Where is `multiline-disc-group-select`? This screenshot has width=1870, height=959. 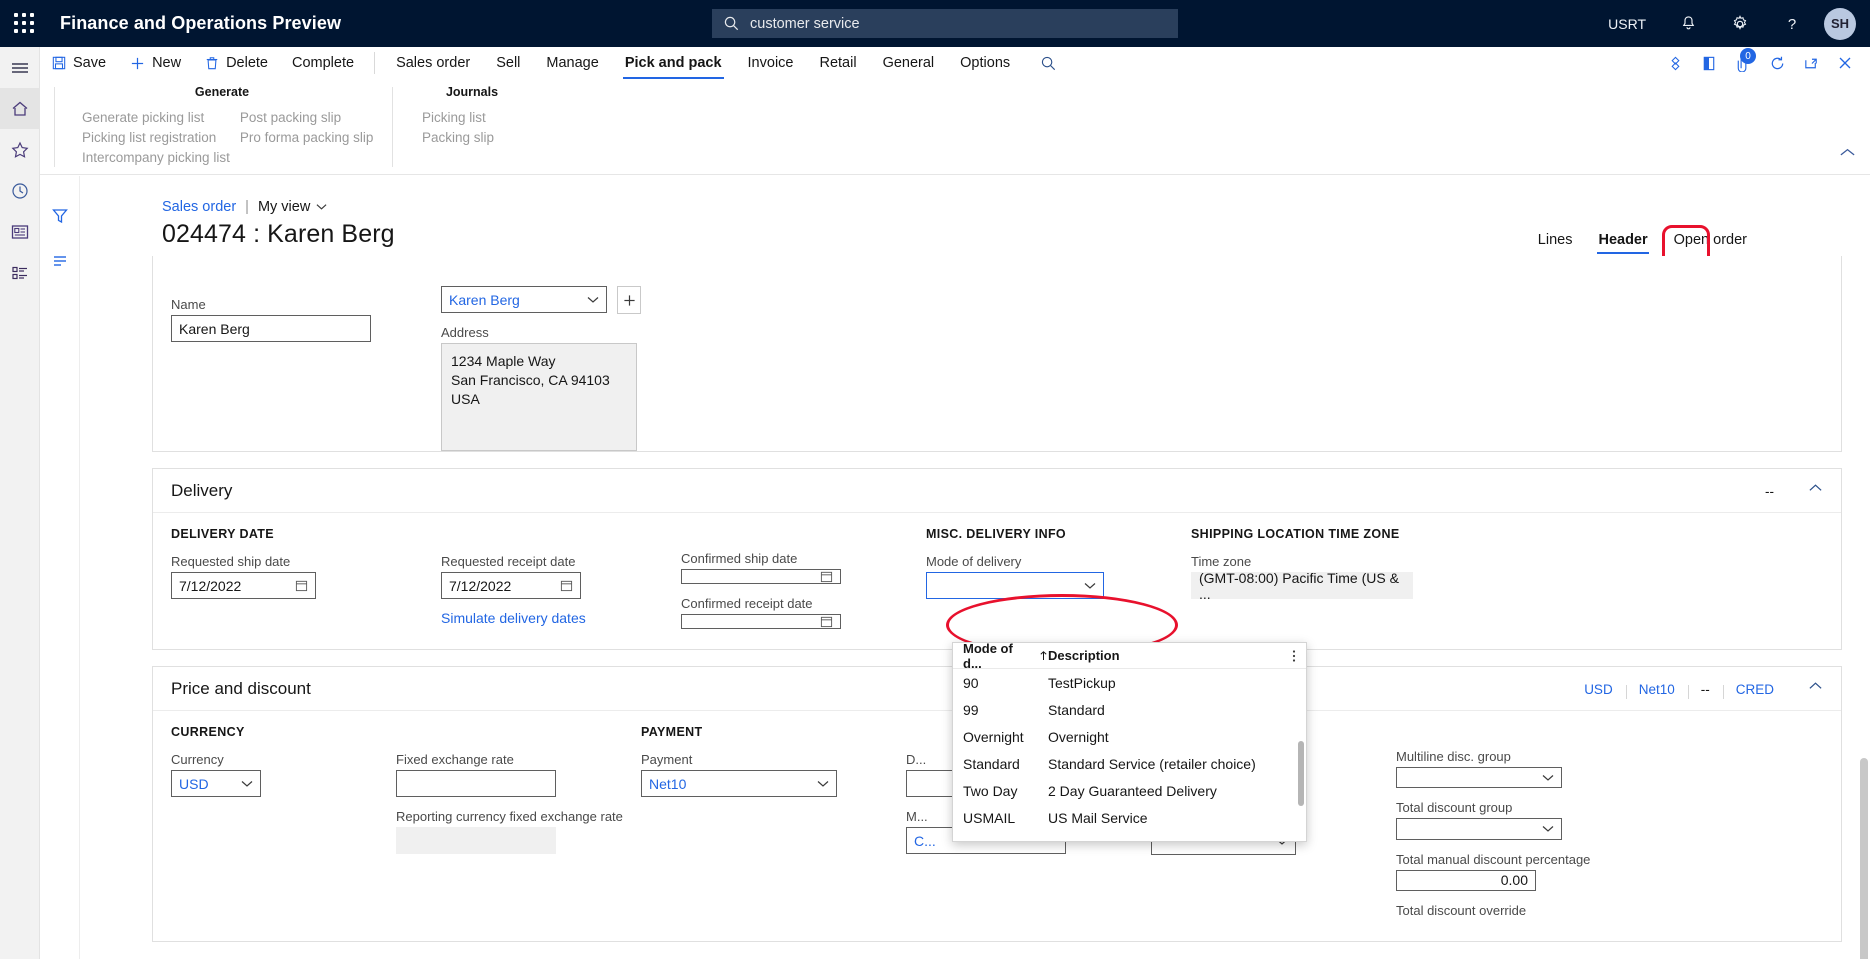 multiline-disc-group-select is located at coordinates (1479, 778).